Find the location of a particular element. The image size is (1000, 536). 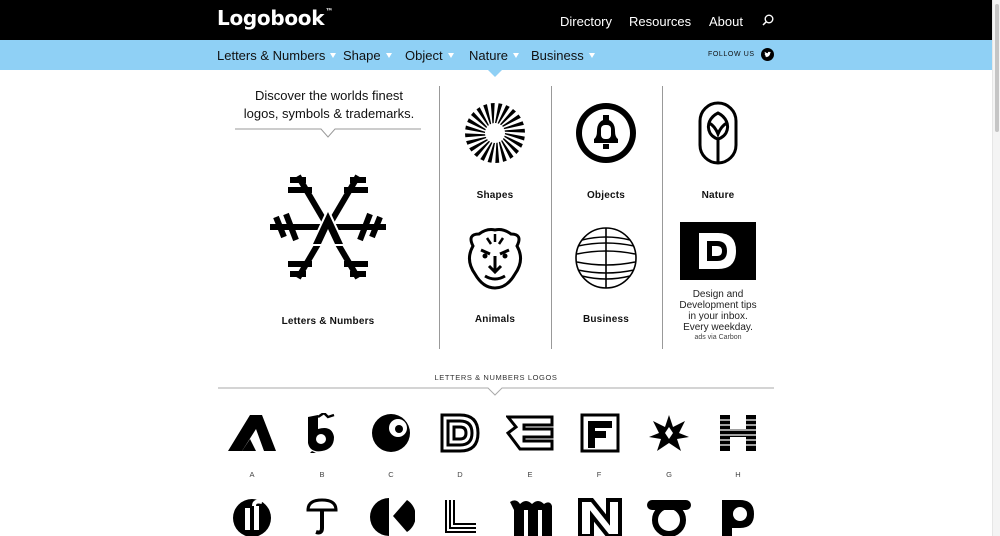

ad-attribution-link: ads via Carbon is located at coordinates (718, 337).